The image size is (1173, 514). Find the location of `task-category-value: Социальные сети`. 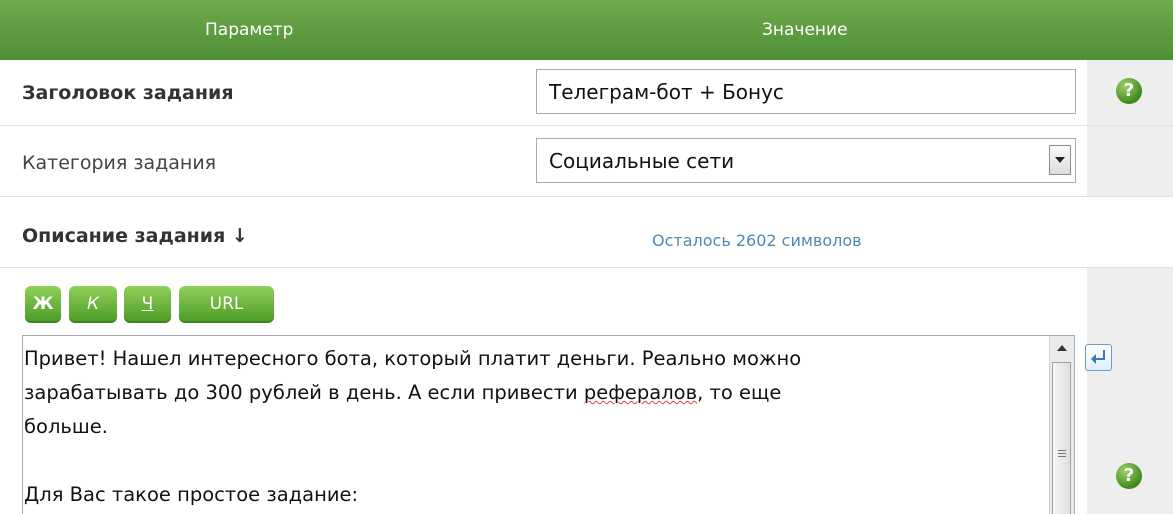

task-category-value: Социальные сети is located at coordinates (642, 161).